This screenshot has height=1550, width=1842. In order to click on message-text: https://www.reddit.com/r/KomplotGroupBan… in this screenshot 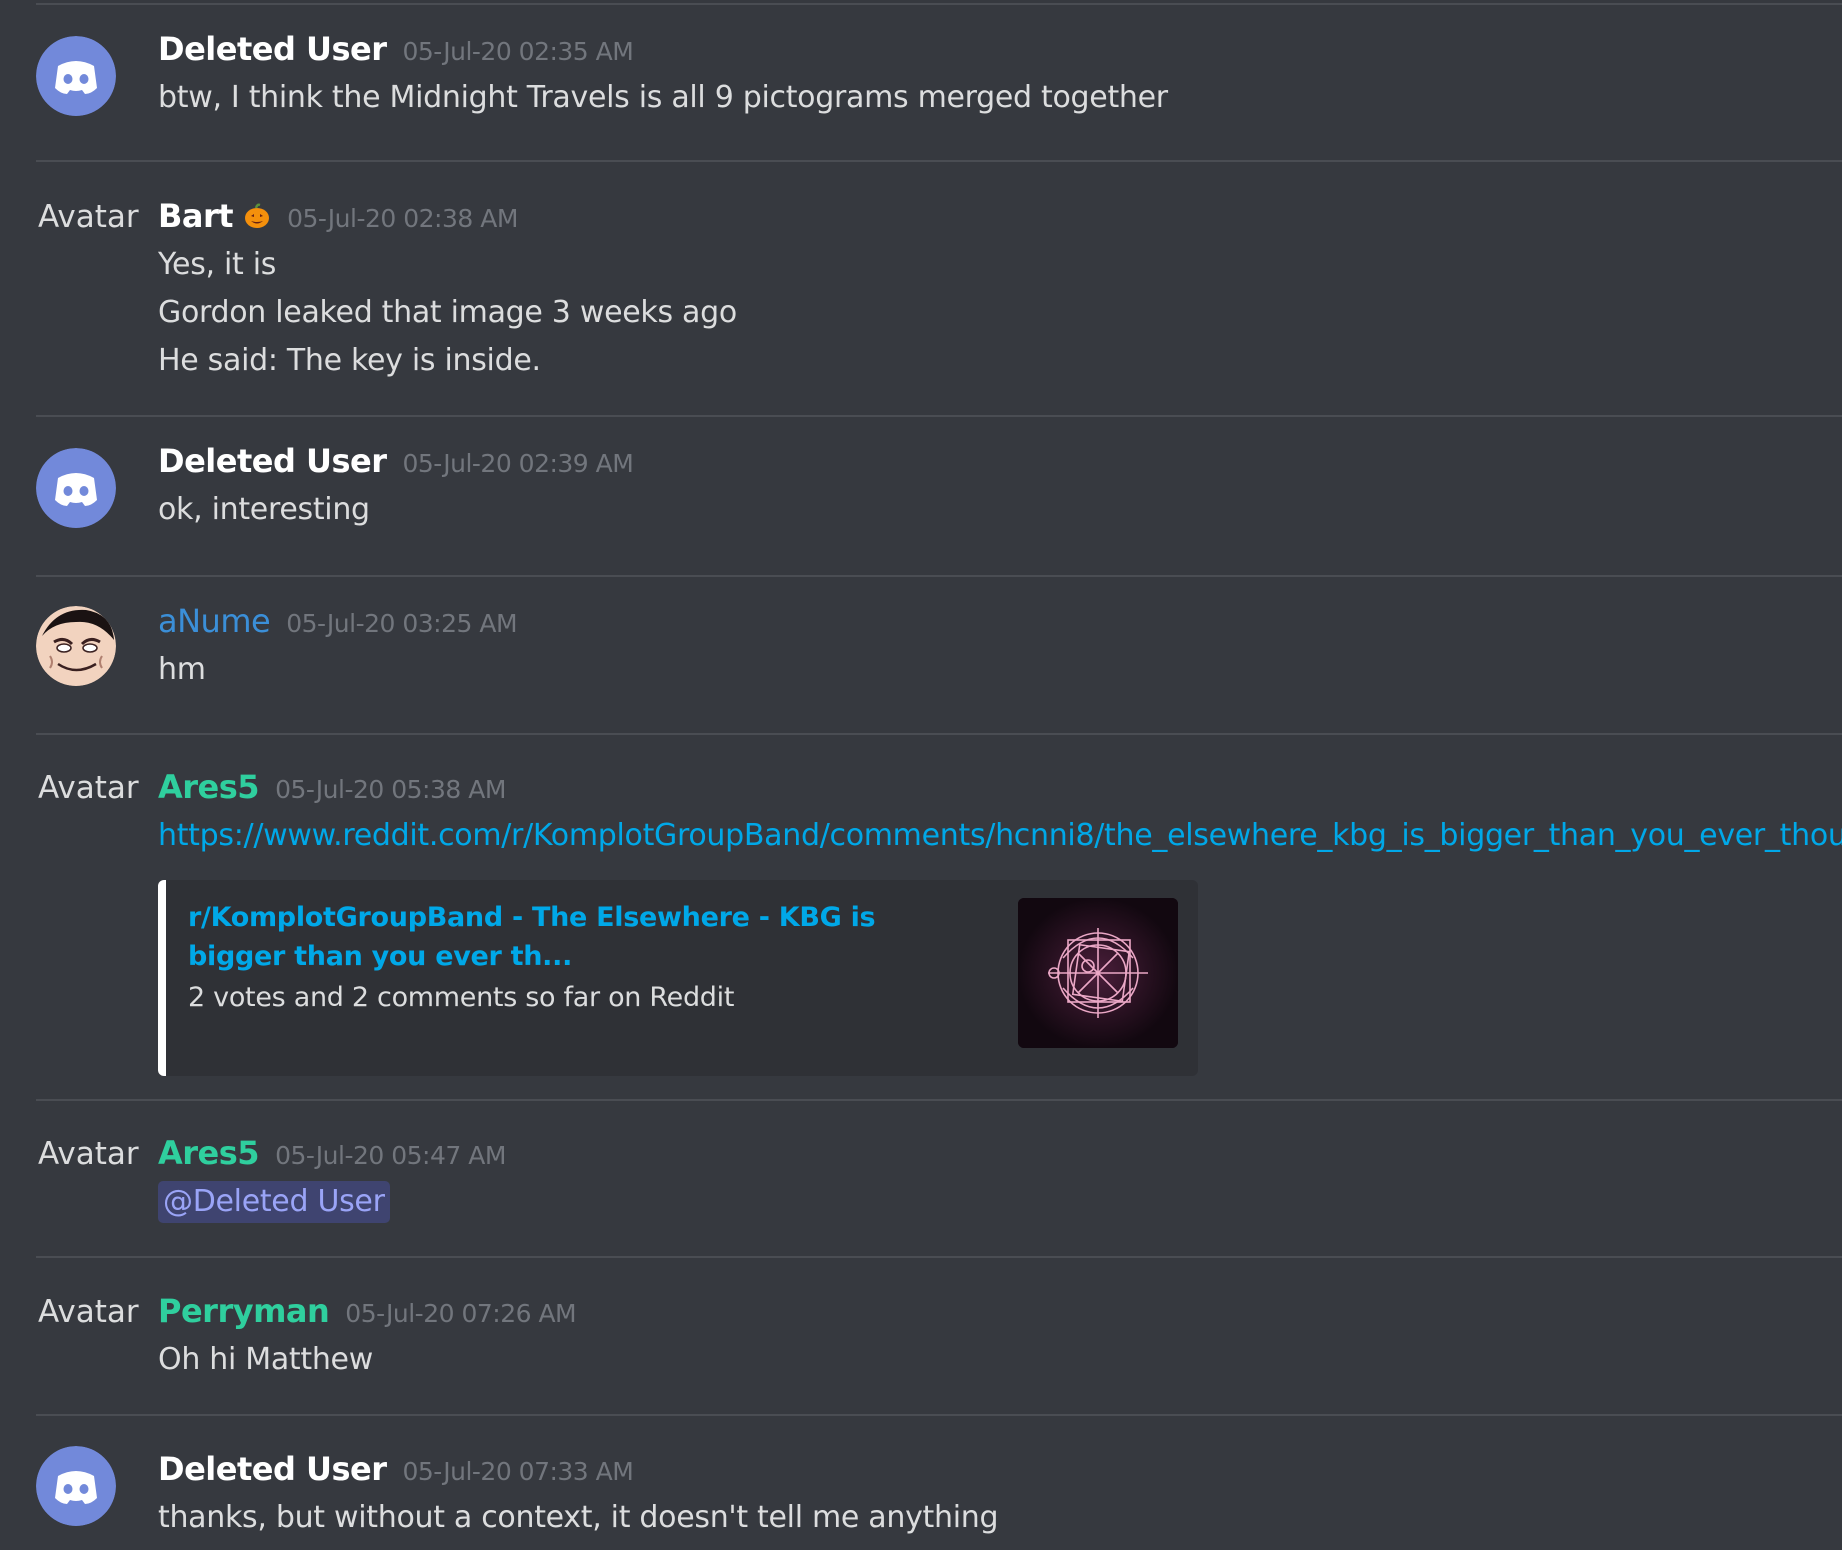, I will do `click(1000, 836)`.